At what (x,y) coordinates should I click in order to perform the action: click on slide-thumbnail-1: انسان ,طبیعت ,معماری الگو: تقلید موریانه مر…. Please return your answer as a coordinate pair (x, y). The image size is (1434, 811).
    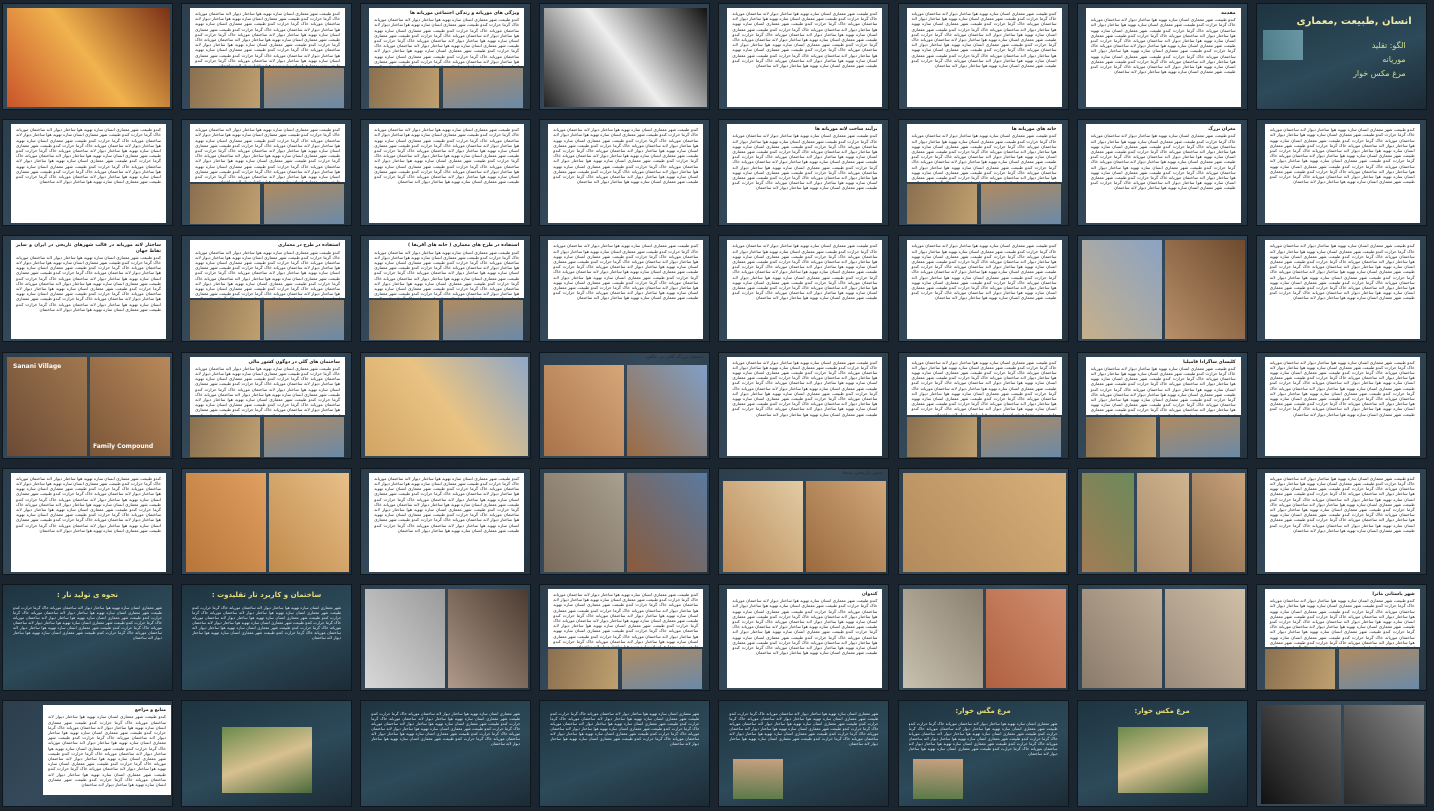
    Looking at the image, I should click on (1341, 56).